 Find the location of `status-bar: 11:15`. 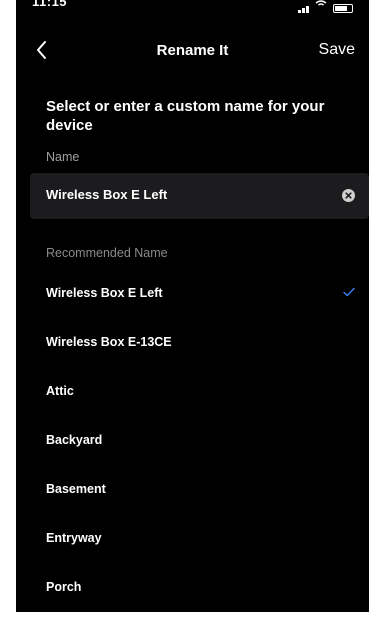

status-bar: 11:15 is located at coordinates (192, 7).